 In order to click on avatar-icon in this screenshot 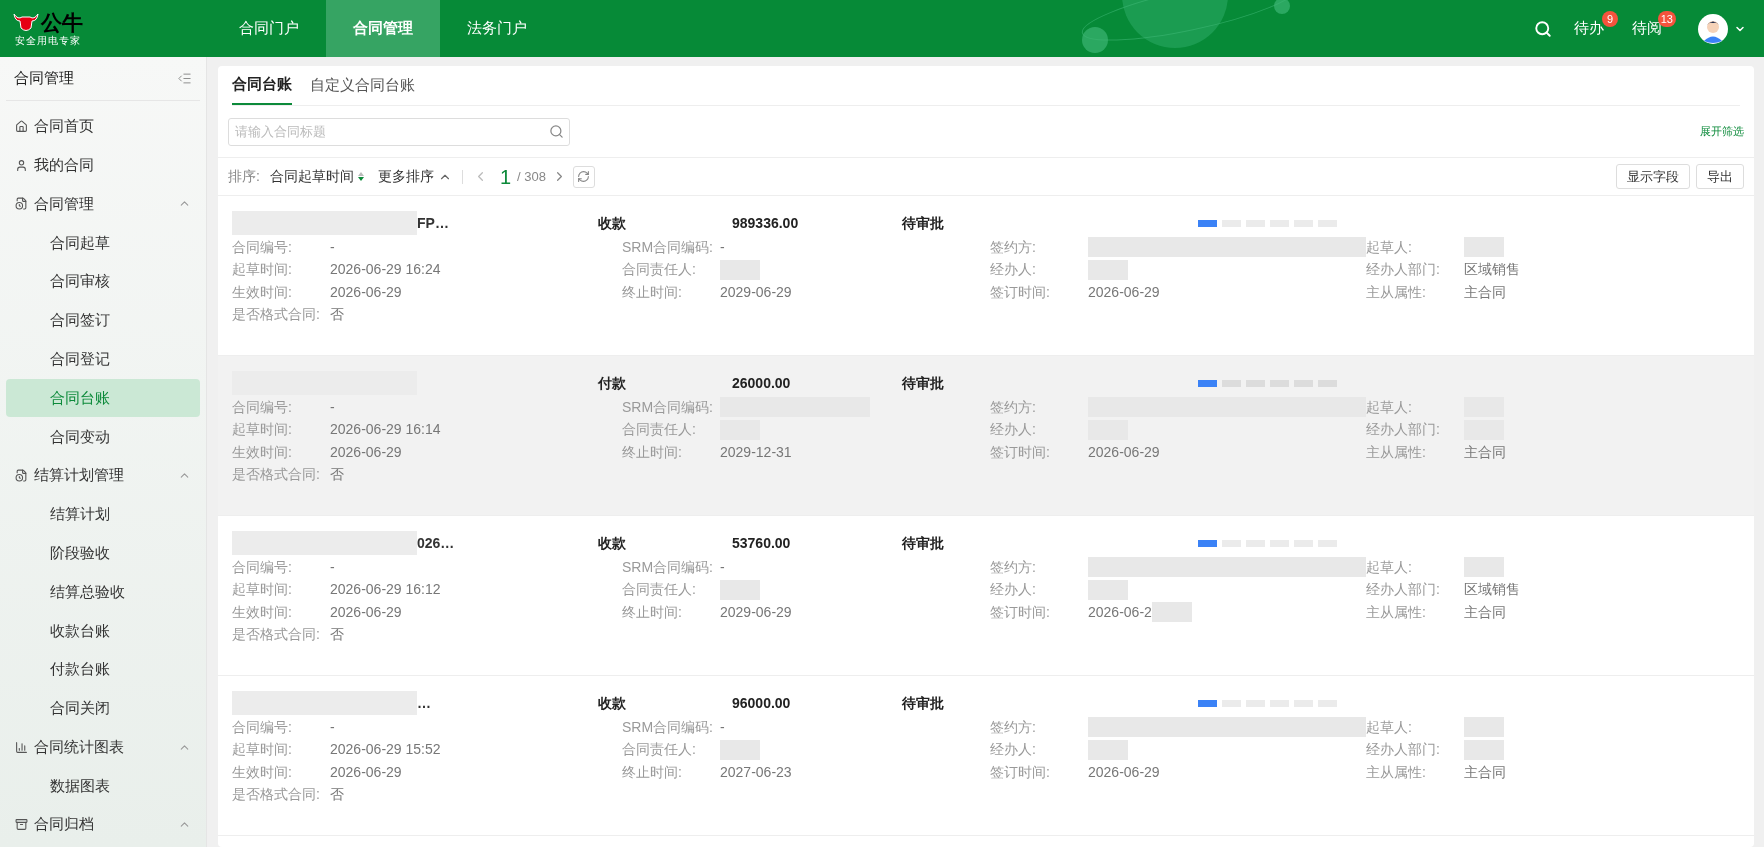, I will do `click(1713, 28)`.